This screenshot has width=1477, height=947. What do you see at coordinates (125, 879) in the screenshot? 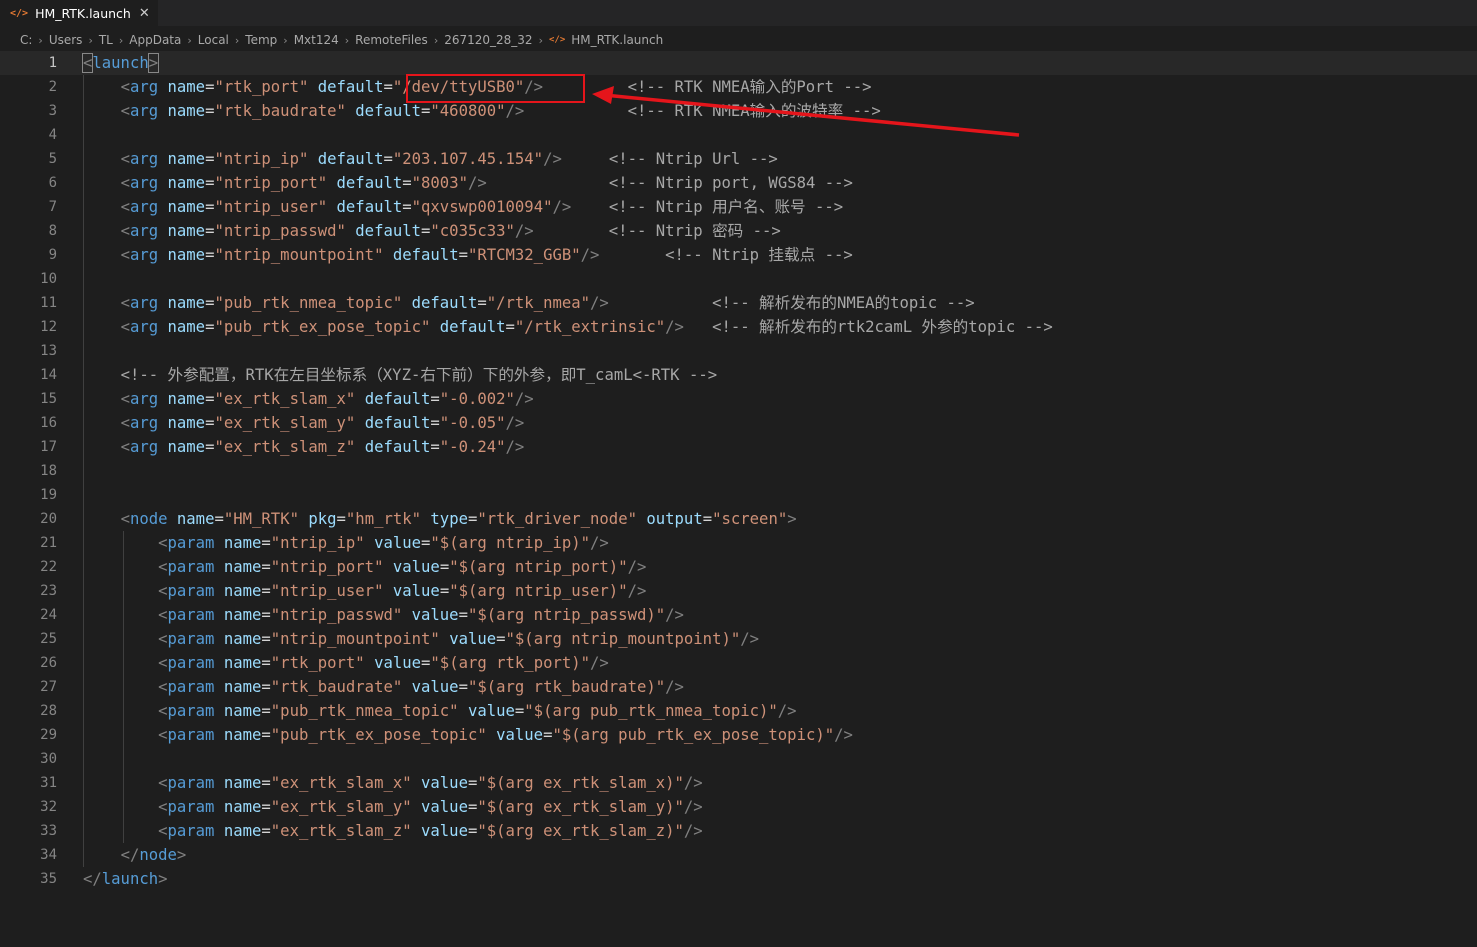
I see `code-text: </launch>` at bounding box center [125, 879].